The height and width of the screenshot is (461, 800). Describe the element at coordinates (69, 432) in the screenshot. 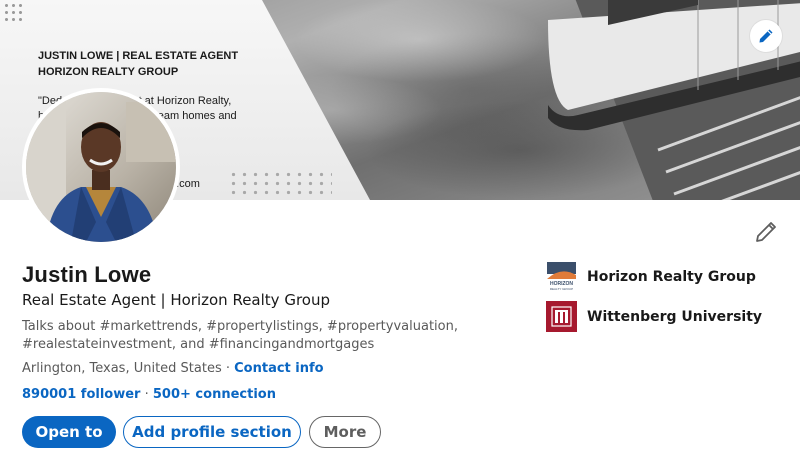

I see `open-to-button: Open to` at that location.